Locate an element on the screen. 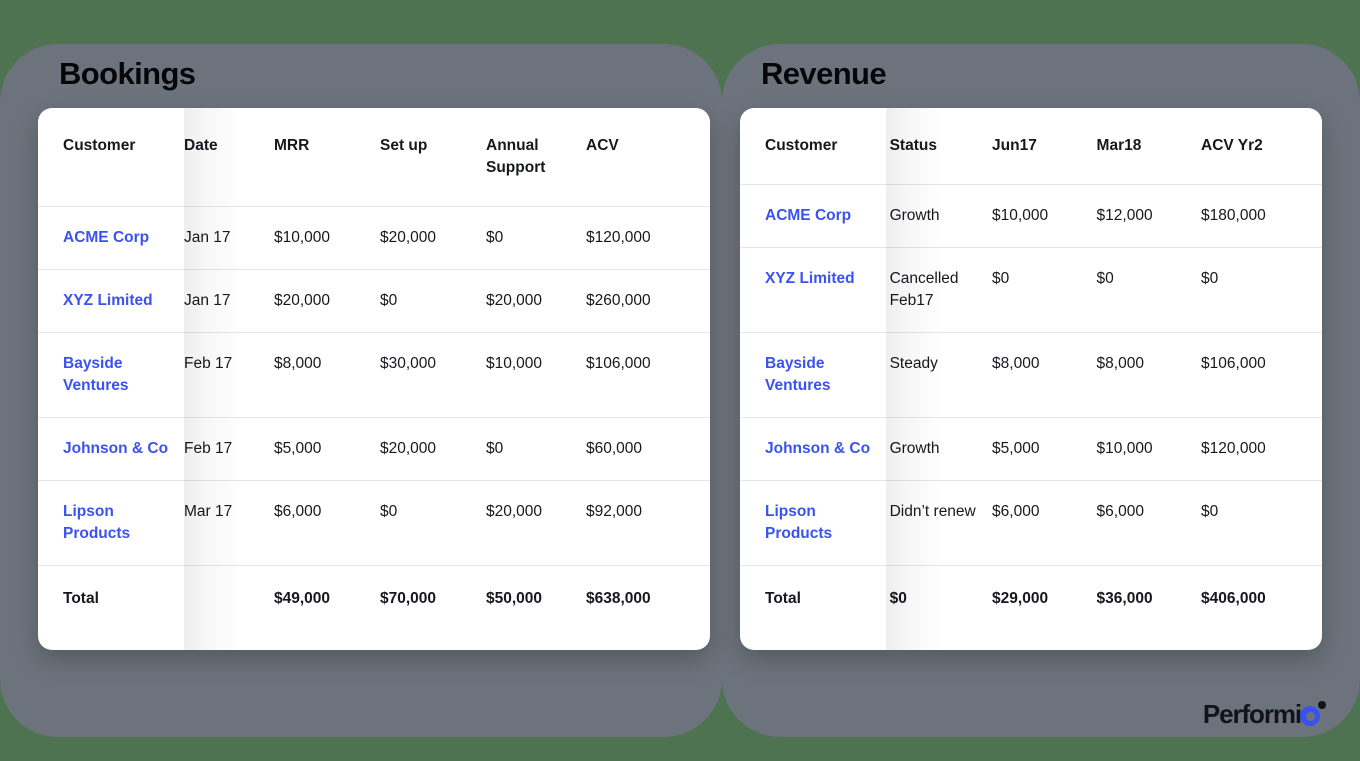 The width and height of the screenshot is (1360, 761). cell-mar18: $0 is located at coordinates (1149, 290).